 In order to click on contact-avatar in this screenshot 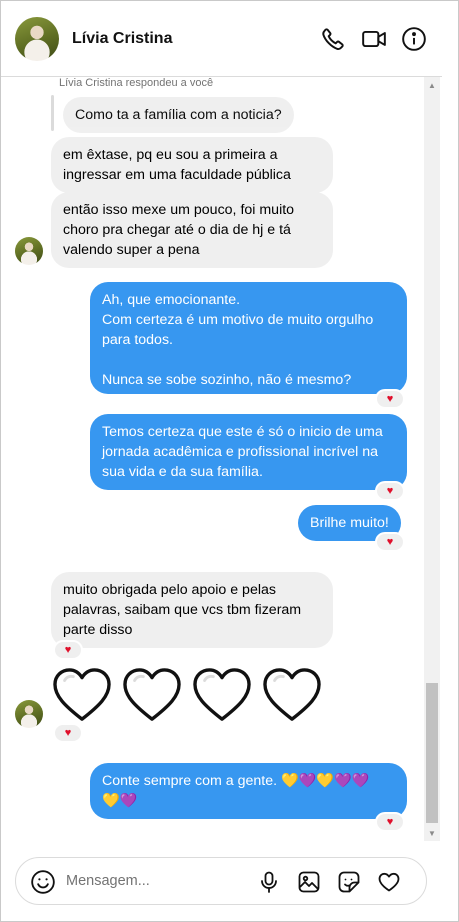, I will do `click(37, 39)`.